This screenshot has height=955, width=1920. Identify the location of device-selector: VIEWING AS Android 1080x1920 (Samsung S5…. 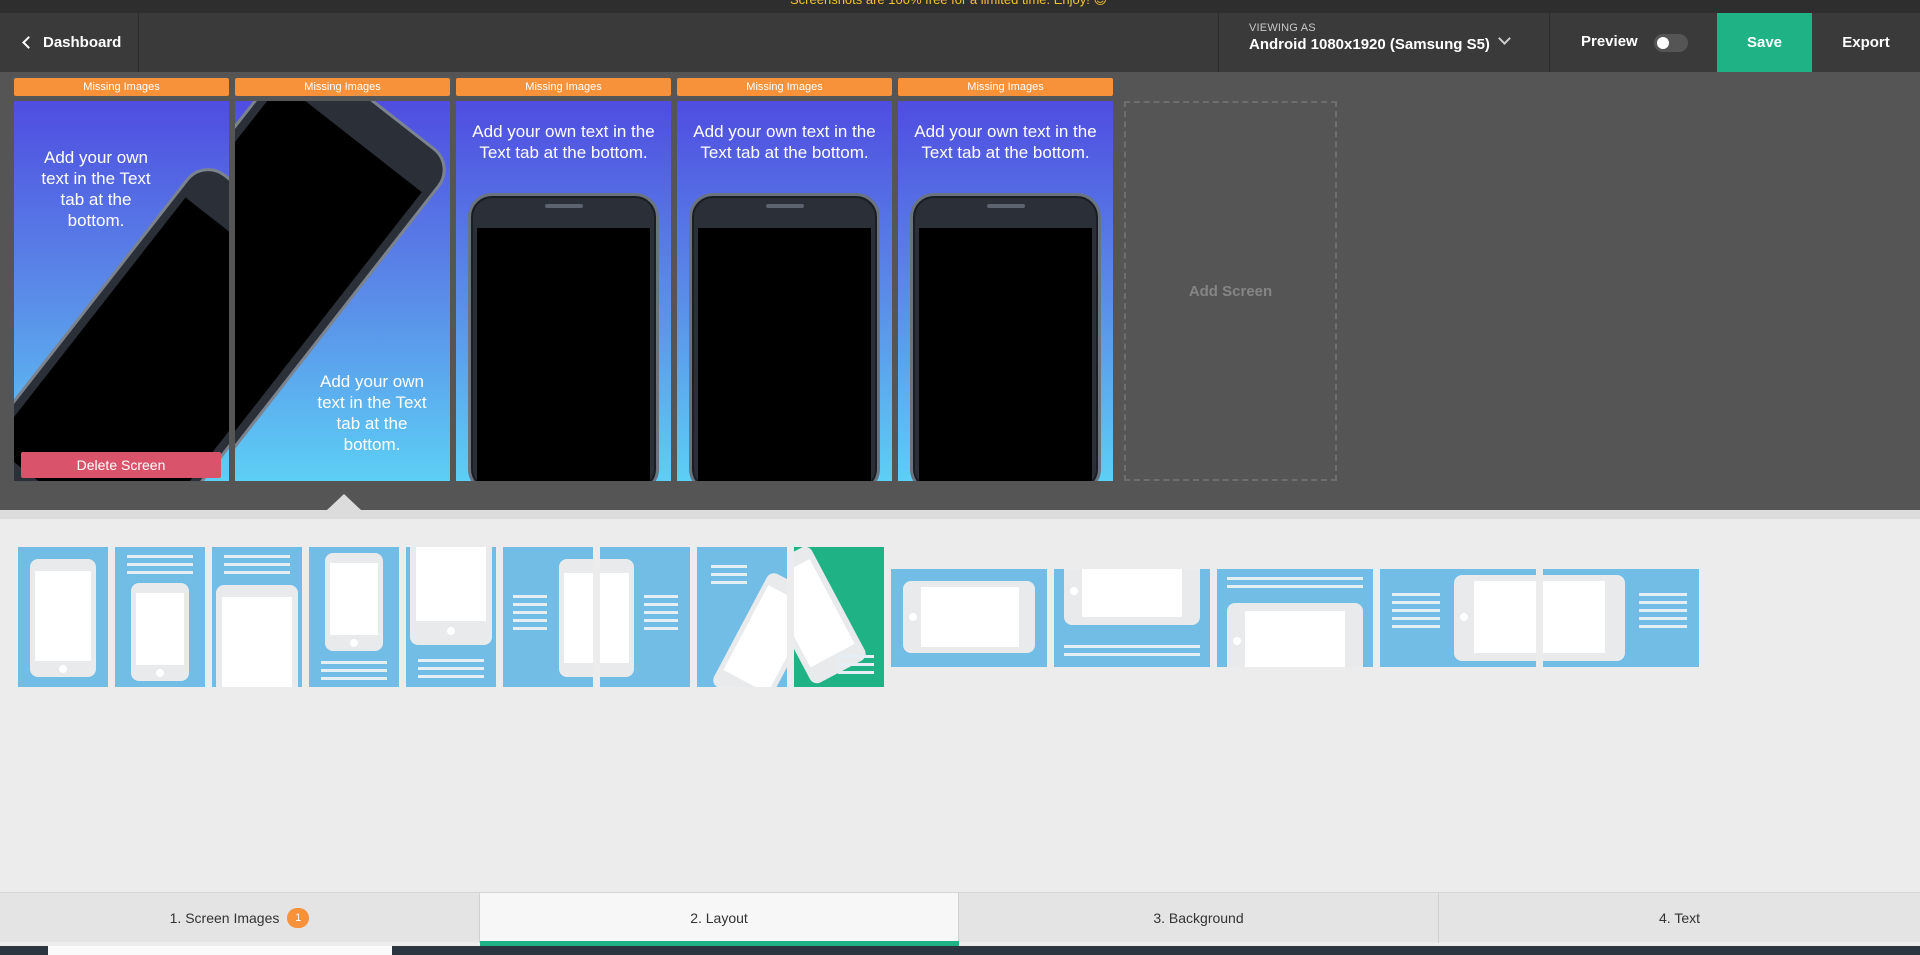
(1384, 42).